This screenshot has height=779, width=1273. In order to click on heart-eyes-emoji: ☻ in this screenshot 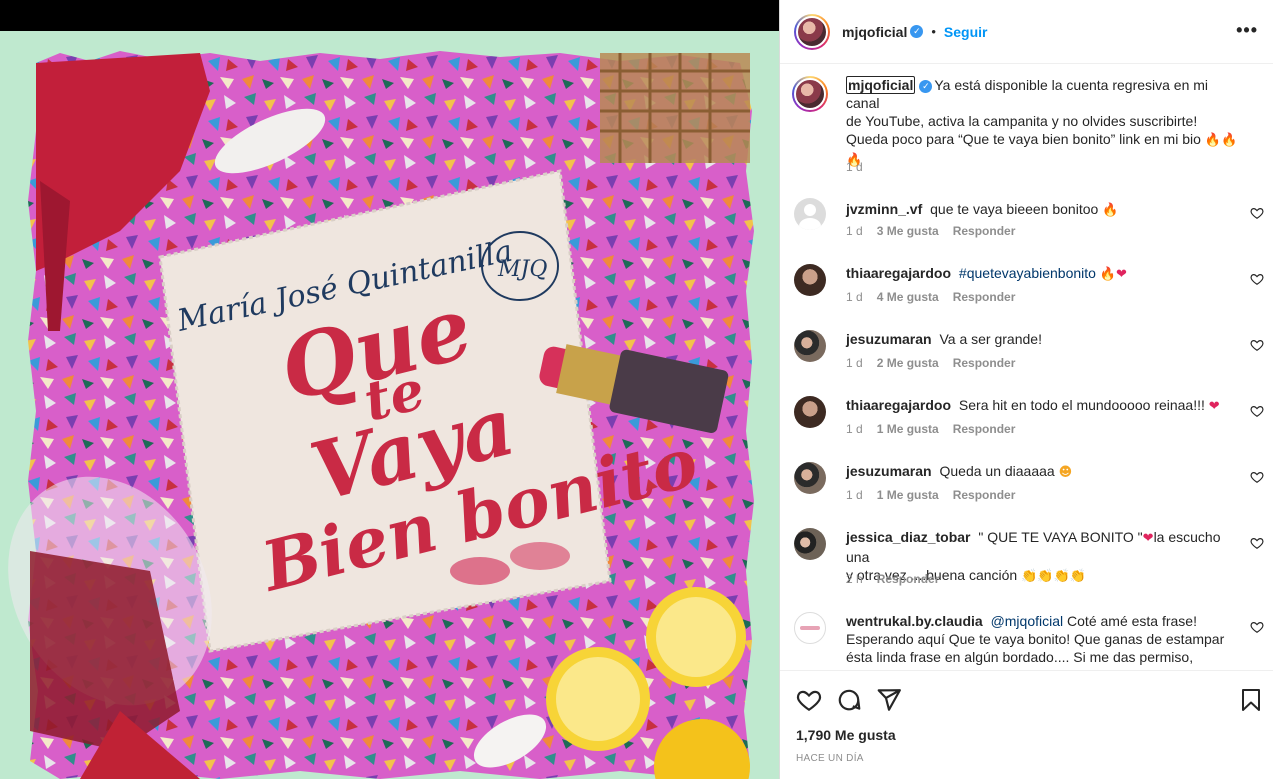, I will do `click(1065, 472)`.